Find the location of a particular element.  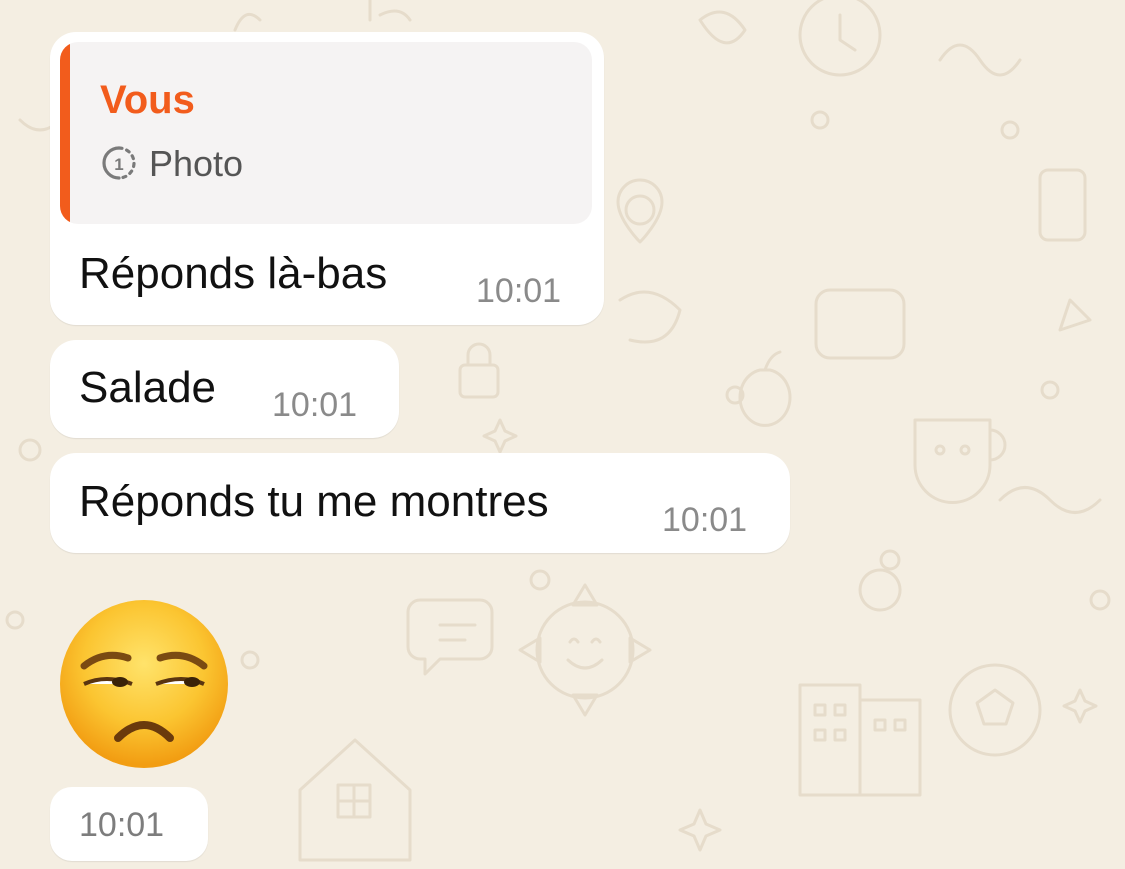

view-once-icon: 1 is located at coordinates (119, 163).